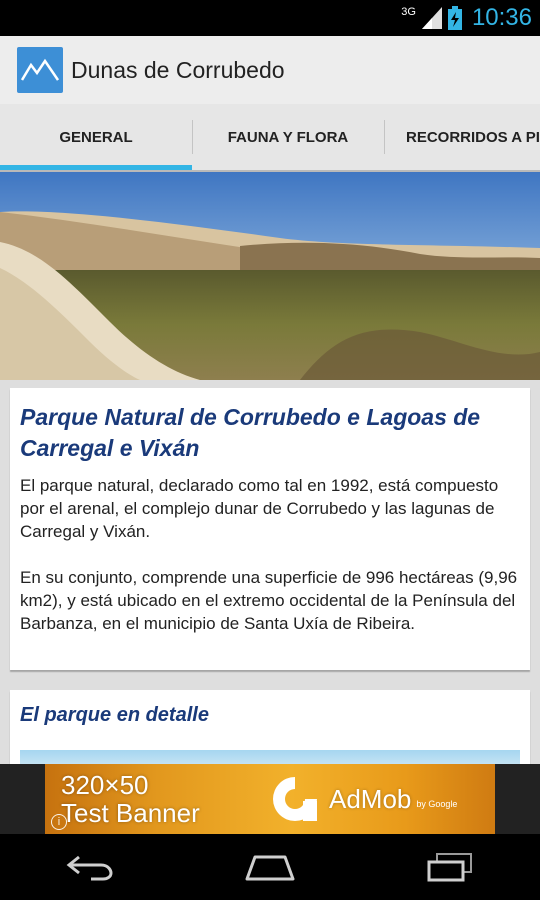  Describe the element at coordinates (178, 69) in the screenshot. I see `app-title: Dunas de Corrubedo` at that location.